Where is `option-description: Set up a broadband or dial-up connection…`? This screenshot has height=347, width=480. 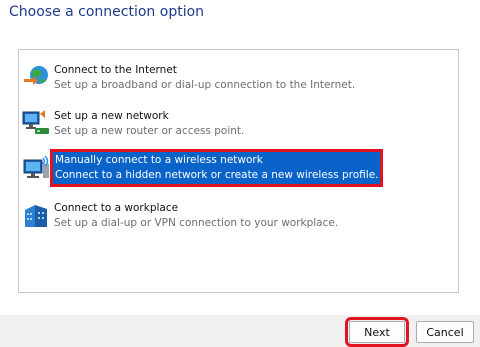 option-description: Set up a broadband or dial-up connection… is located at coordinates (205, 85).